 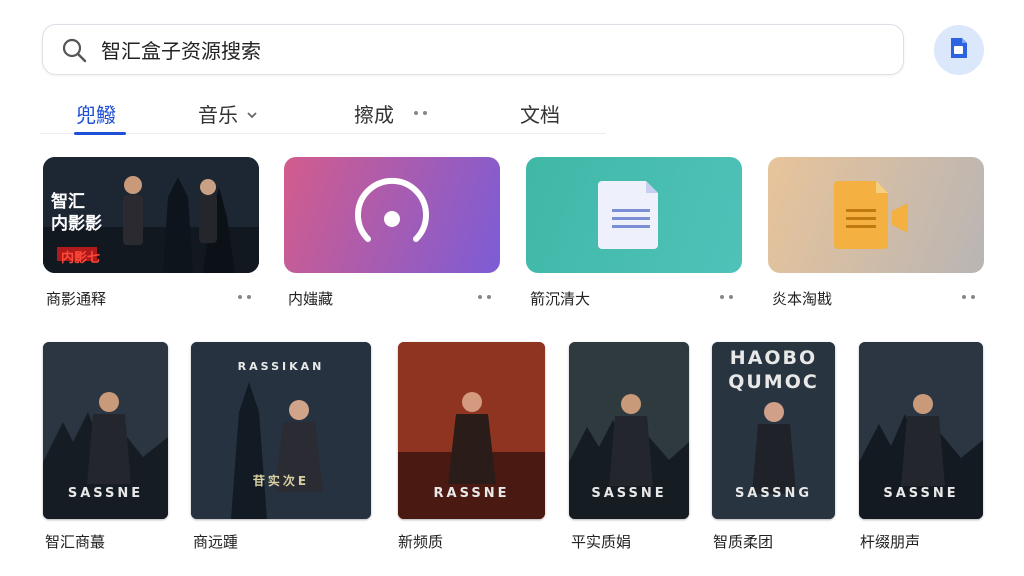 I want to click on active-tab-indicator, so click(x=100, y=133).